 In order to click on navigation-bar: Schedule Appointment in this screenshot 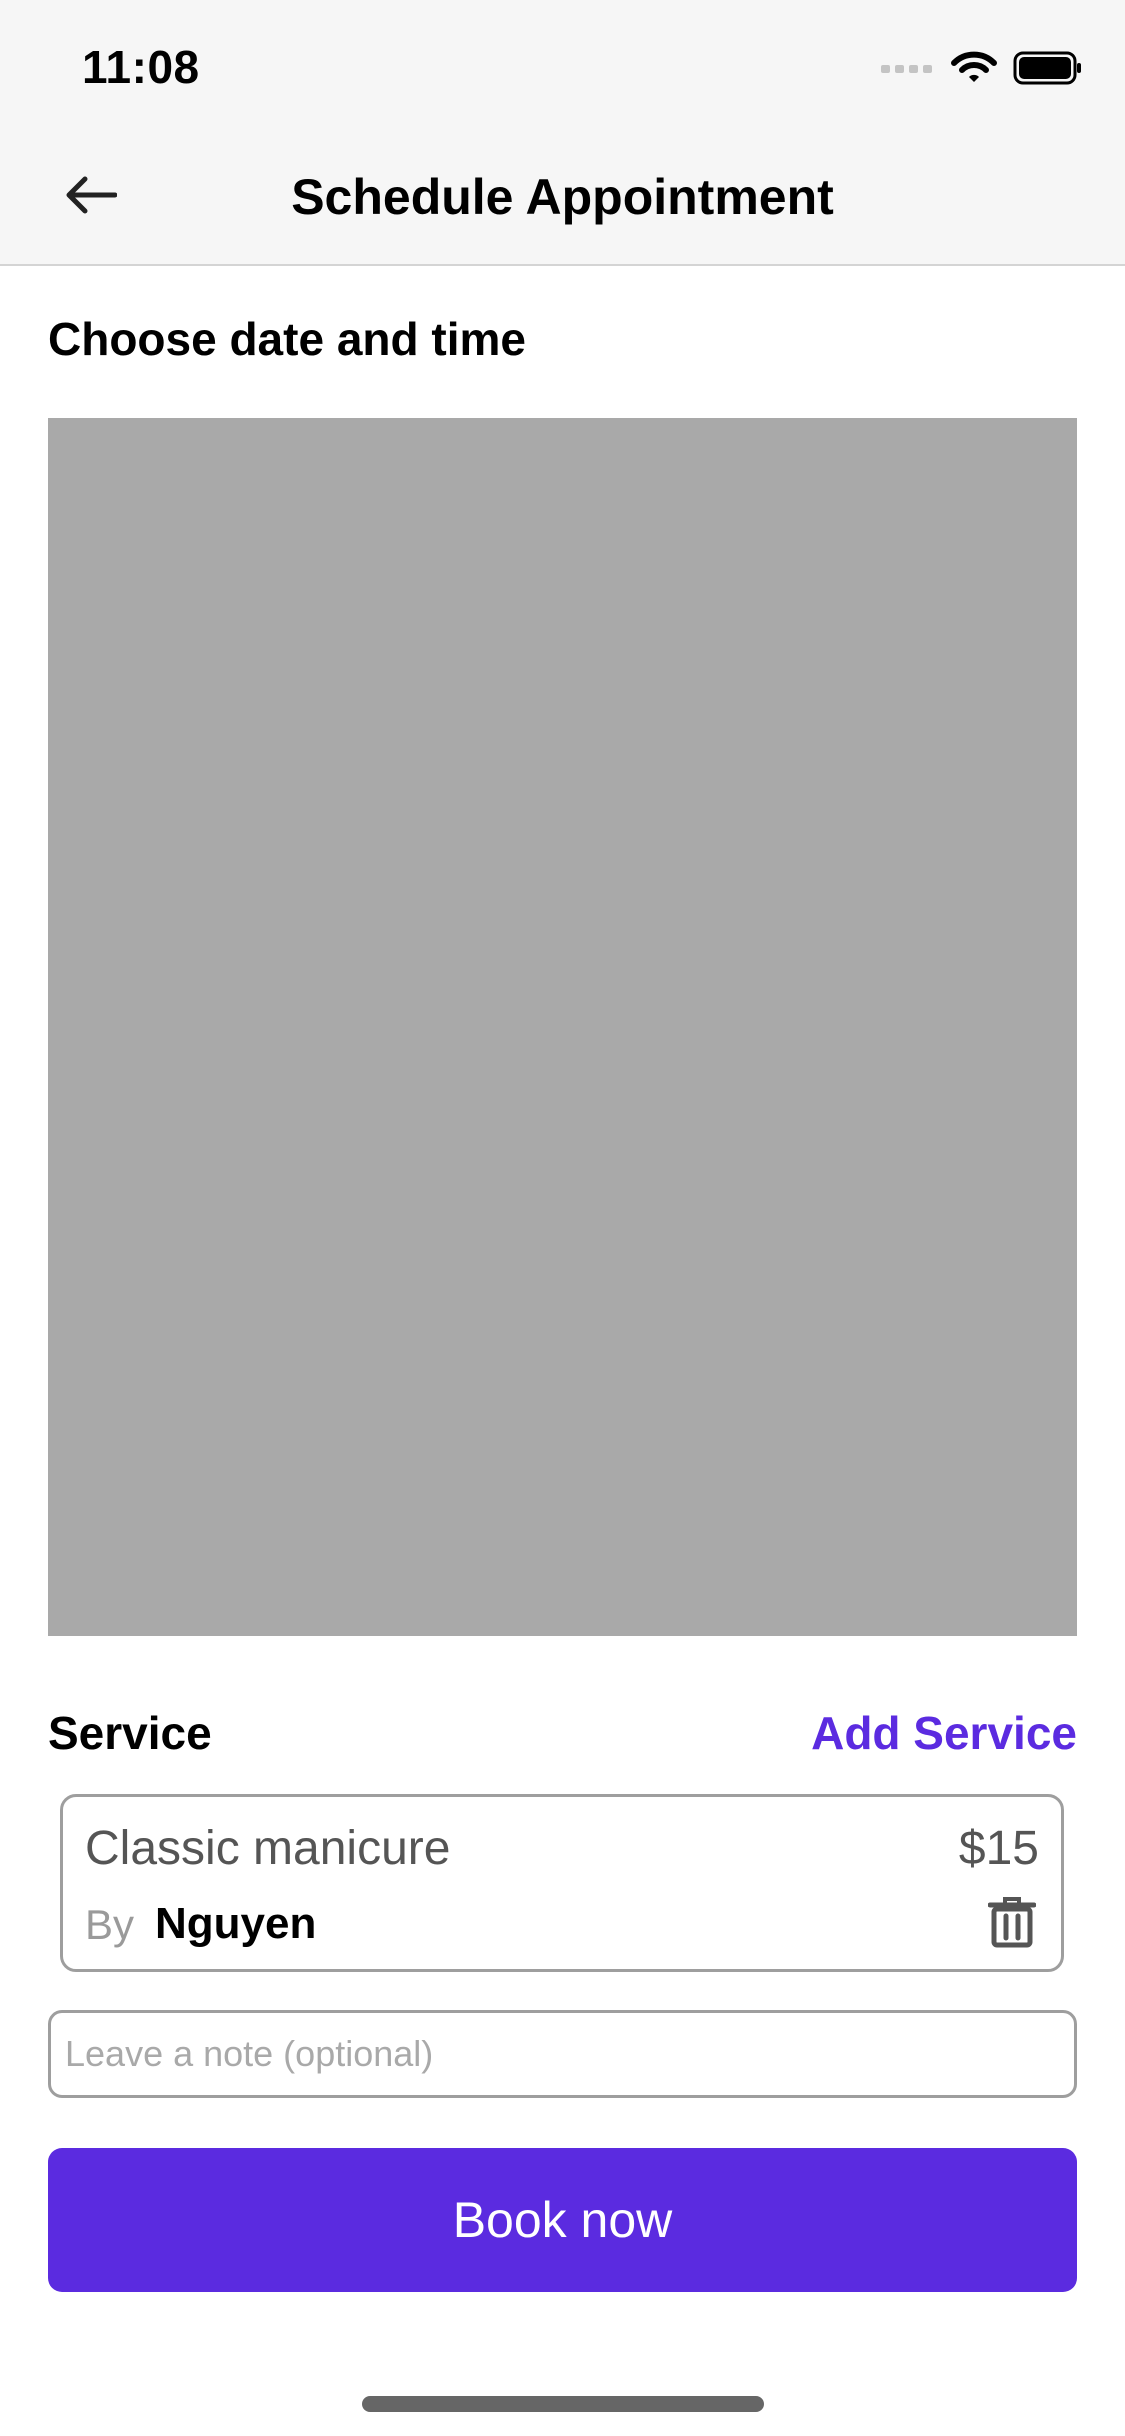, I will do `click(562, 199)`.